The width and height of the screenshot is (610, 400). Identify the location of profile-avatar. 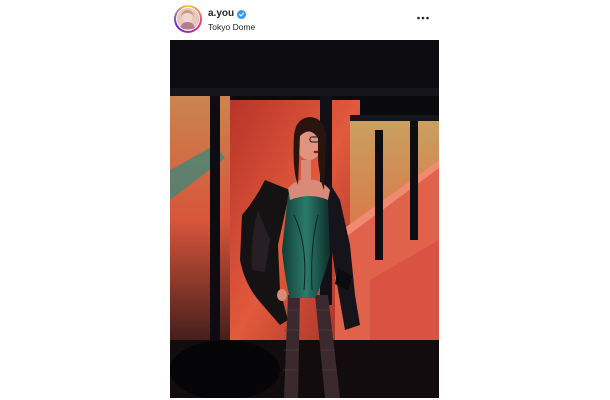
(188, 19).